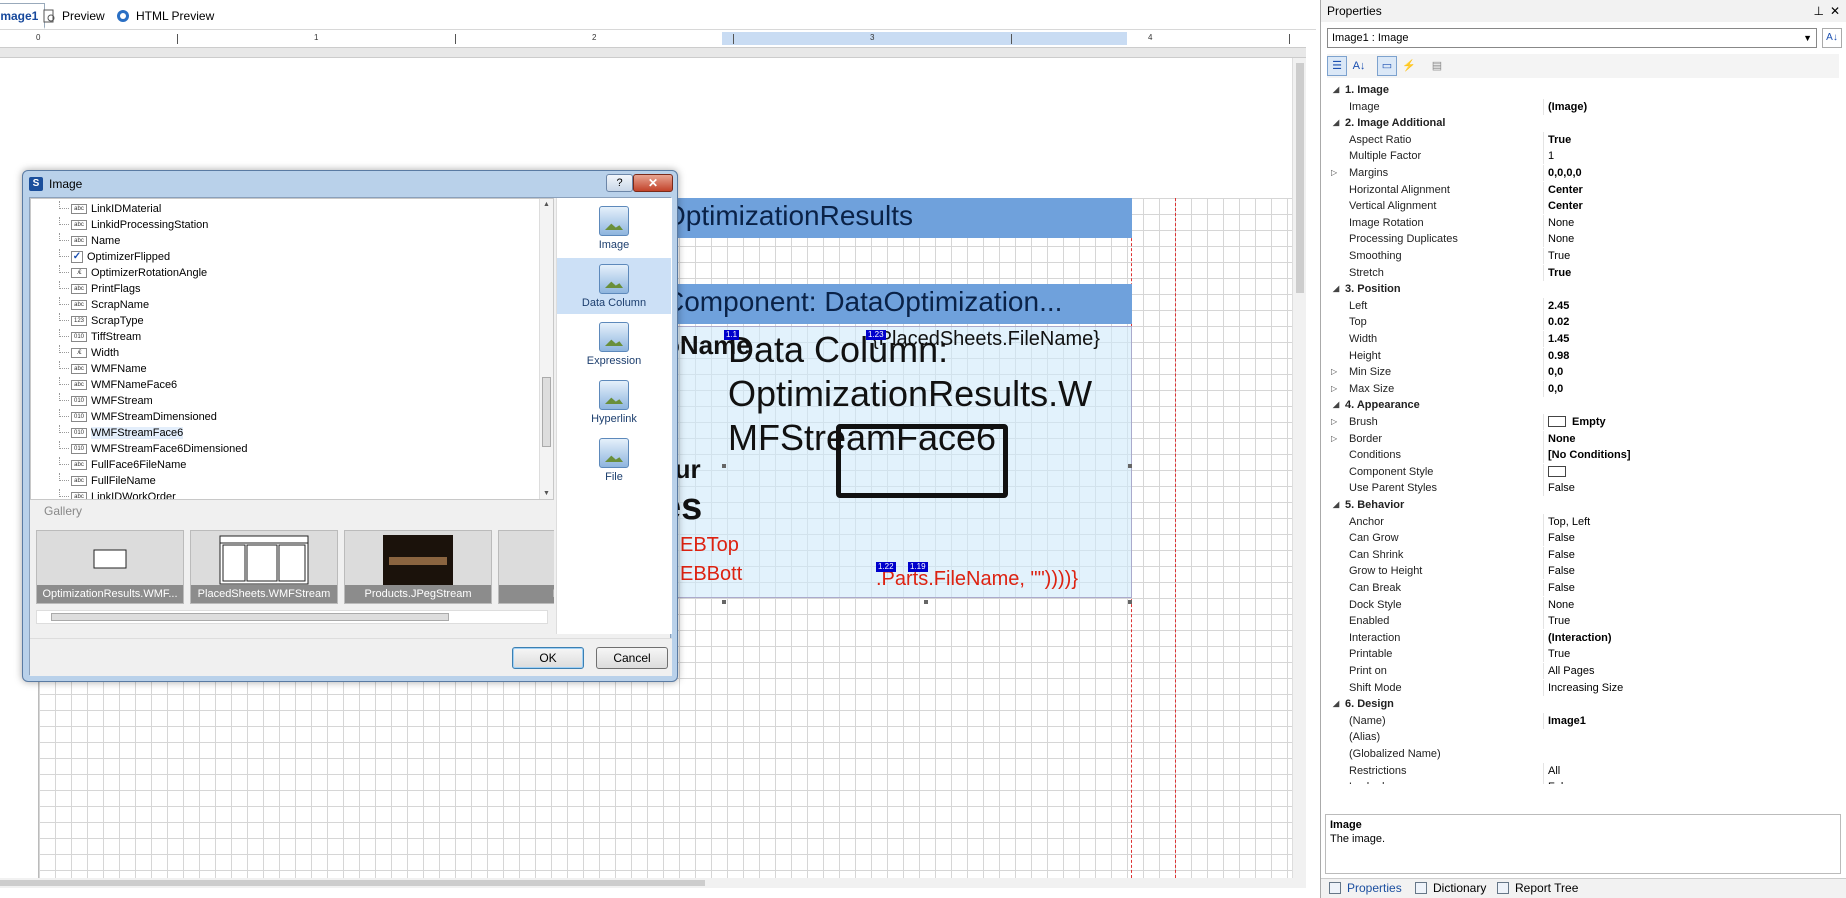  What do you see at coordinates (118, 385) in the screenshot?
I see `tree-item: abc WMFNameFace6` at bounding box center [118, 385].